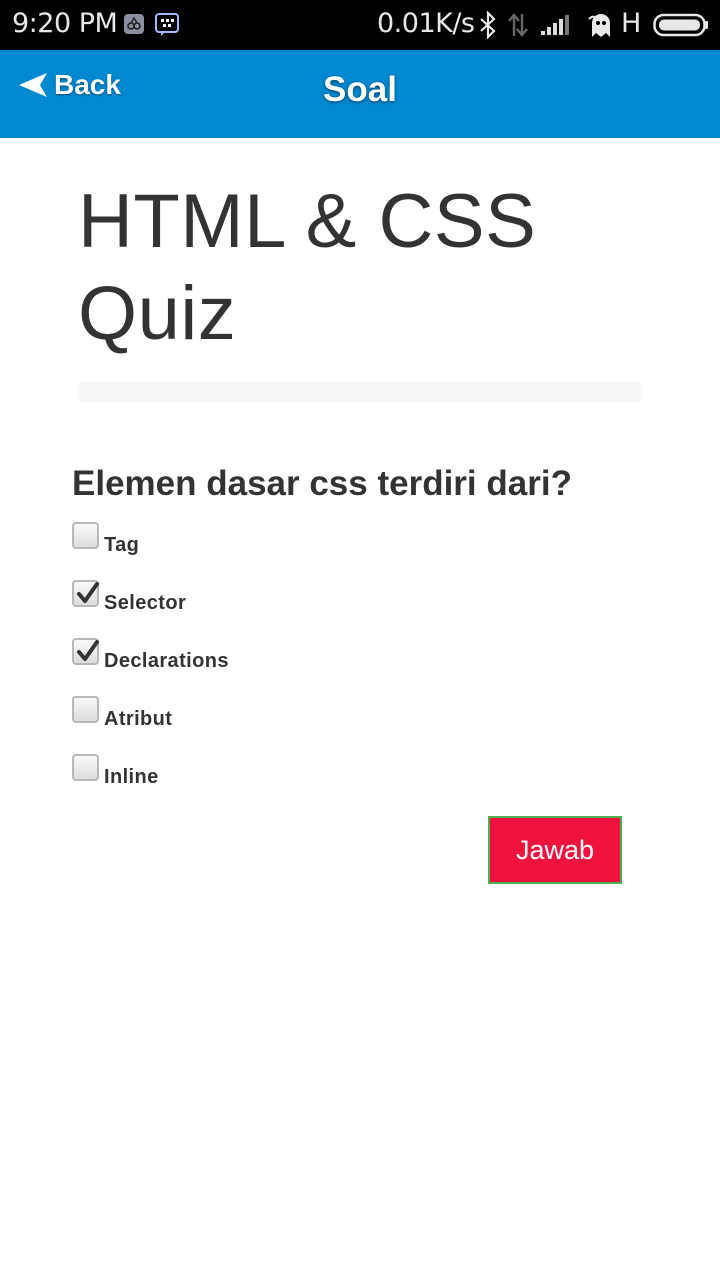 The image size is (720, 1280). I want to click on status-bar: 9:20 PM 0.01K/s H, so click(360, 25).